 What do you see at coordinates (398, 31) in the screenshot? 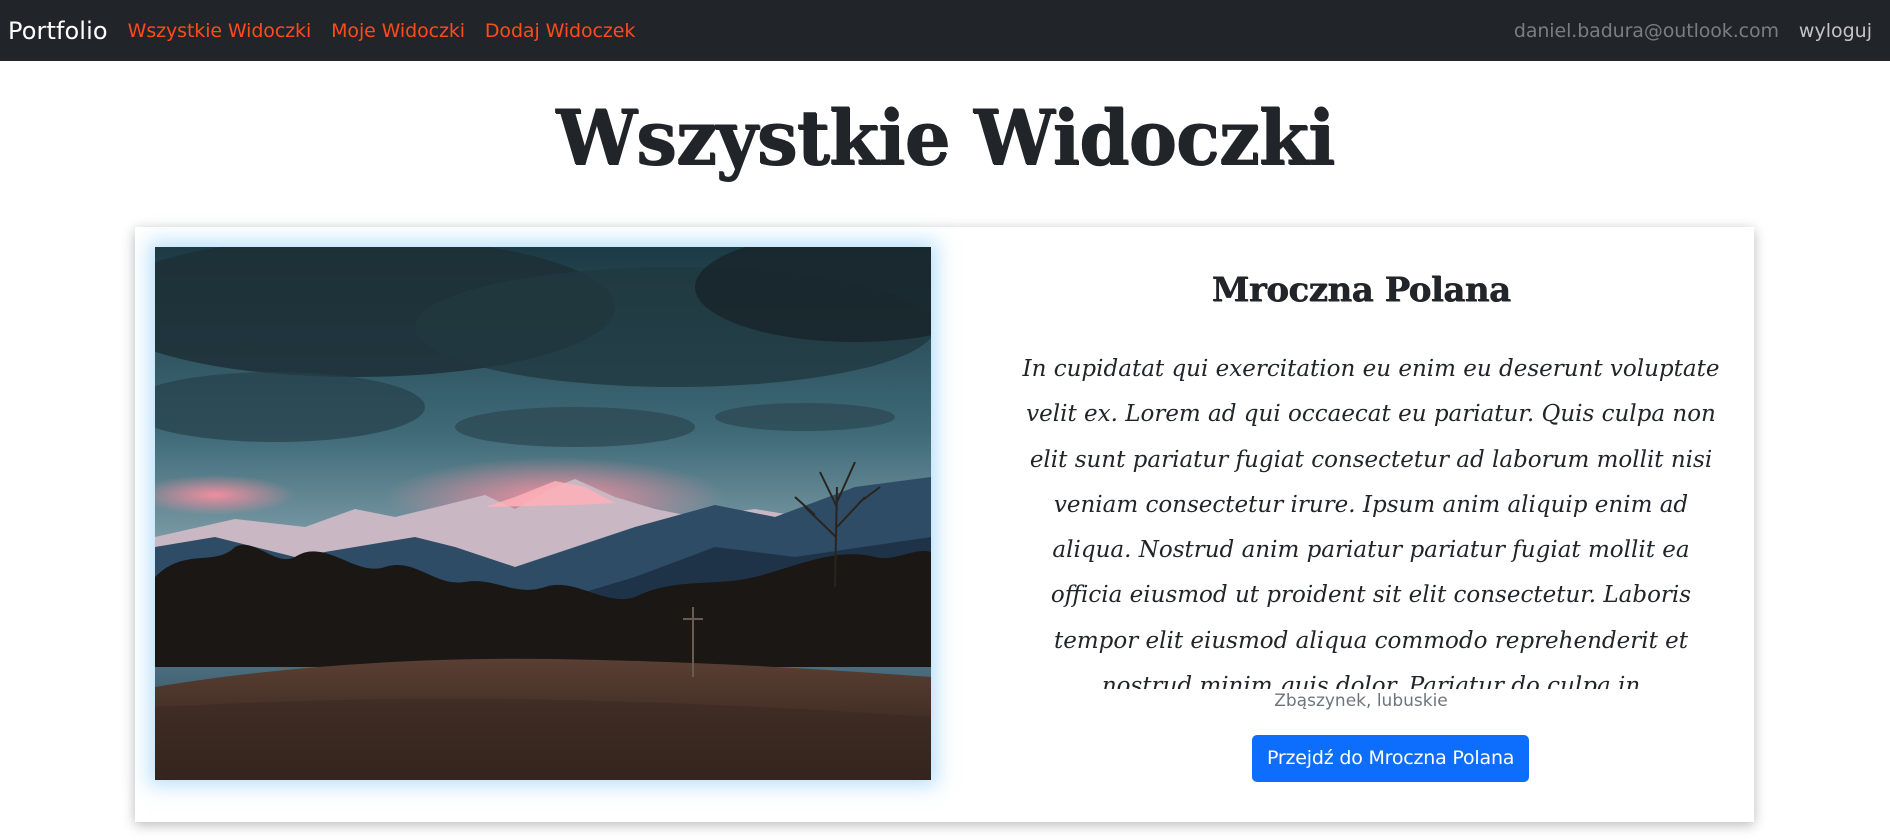
I see `nav-link-my-views: Moje Widoczki` at bounding box center [398, 31].